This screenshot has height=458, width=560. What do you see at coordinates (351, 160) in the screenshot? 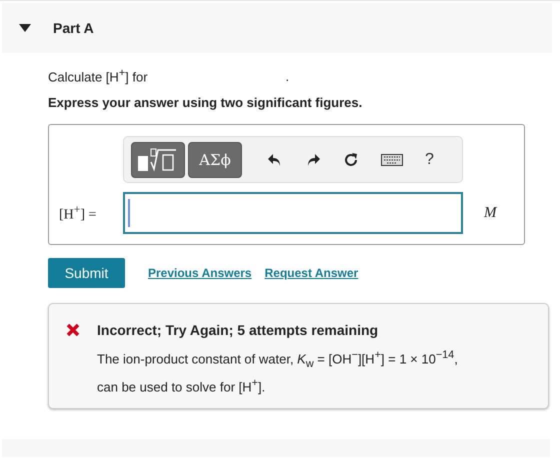
I see `reset-icon` at bounding box center [351, 160].